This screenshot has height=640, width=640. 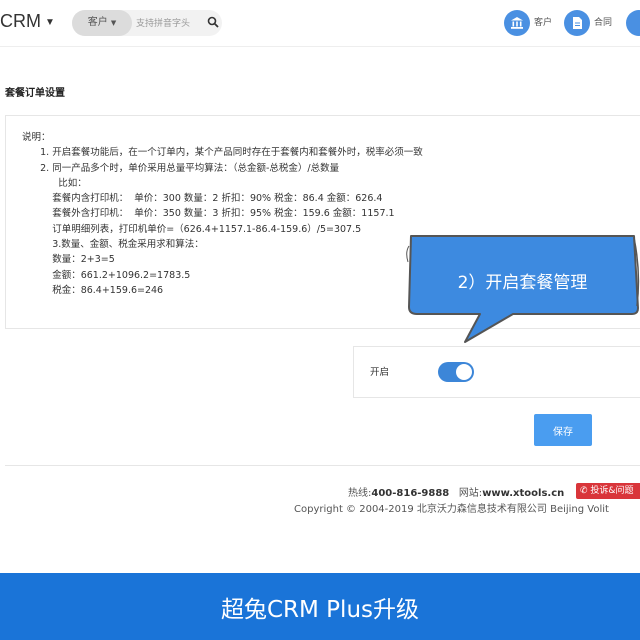 I want to click on nav-customer-button, so click(x=517, y=23).